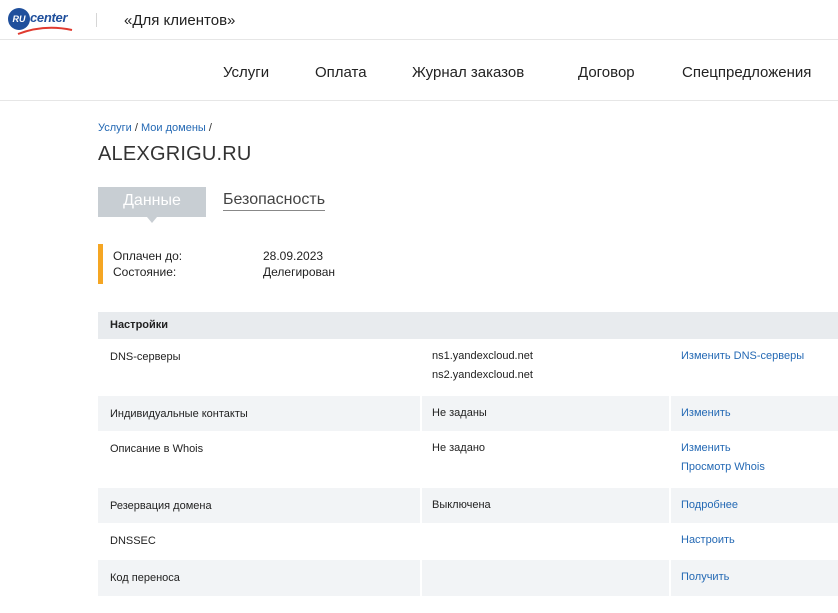  I want to click on ru-center-logo: RU center, so click(41, 21).